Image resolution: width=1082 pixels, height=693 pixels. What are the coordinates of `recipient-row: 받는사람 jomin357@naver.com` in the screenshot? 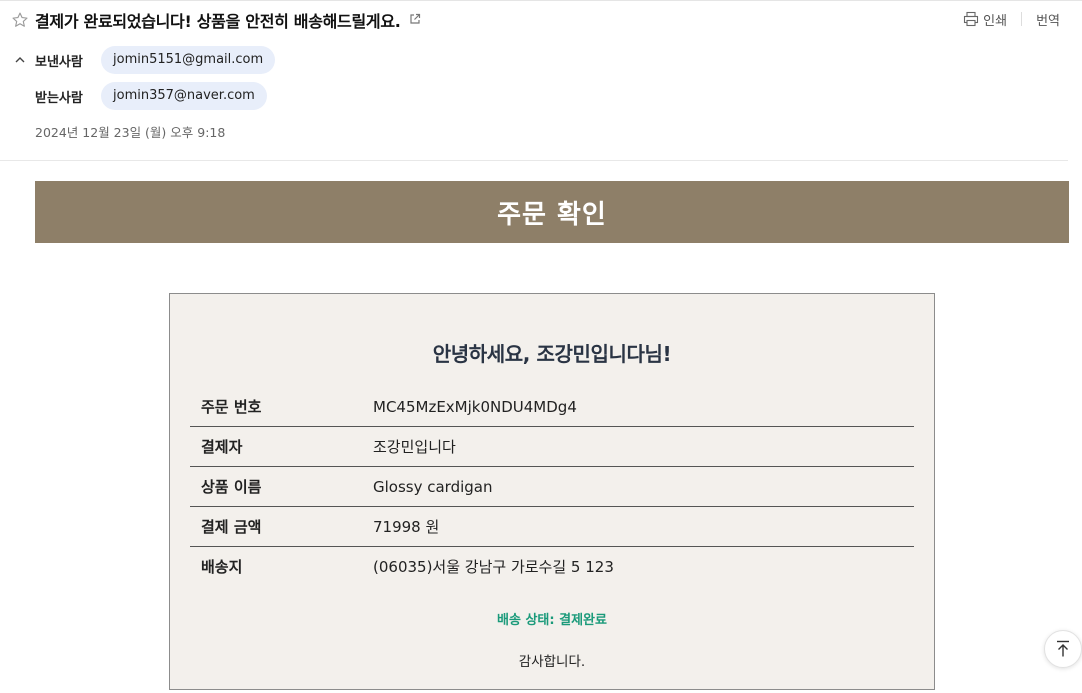 It's located at (144, 96).